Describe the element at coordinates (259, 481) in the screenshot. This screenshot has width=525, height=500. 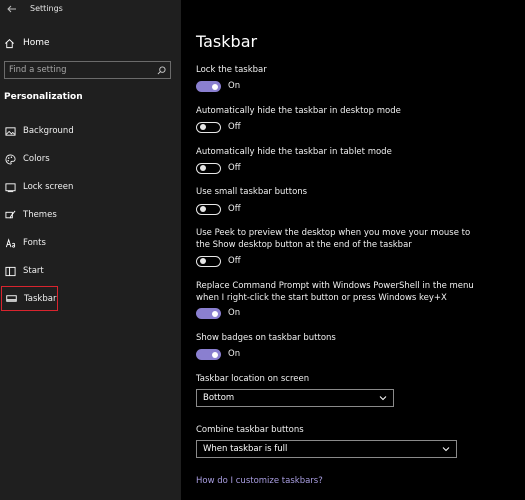
I see `help-link: How do I customize taskbars?` at that location.